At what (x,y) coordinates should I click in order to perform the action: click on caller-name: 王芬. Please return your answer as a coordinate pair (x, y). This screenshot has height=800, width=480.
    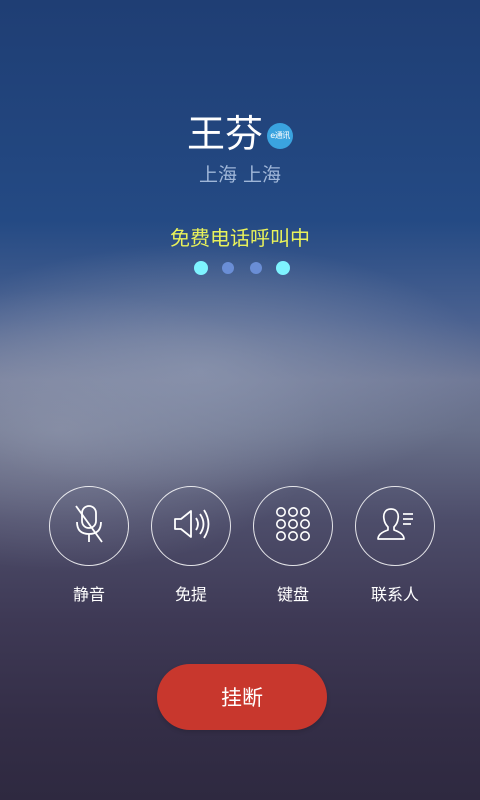
    Looking at the image, I should click on (224, 133).